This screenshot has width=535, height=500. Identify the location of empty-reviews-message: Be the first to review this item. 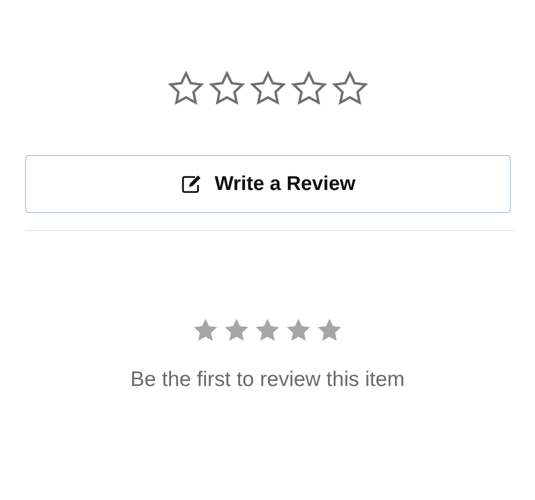
(267, 380).